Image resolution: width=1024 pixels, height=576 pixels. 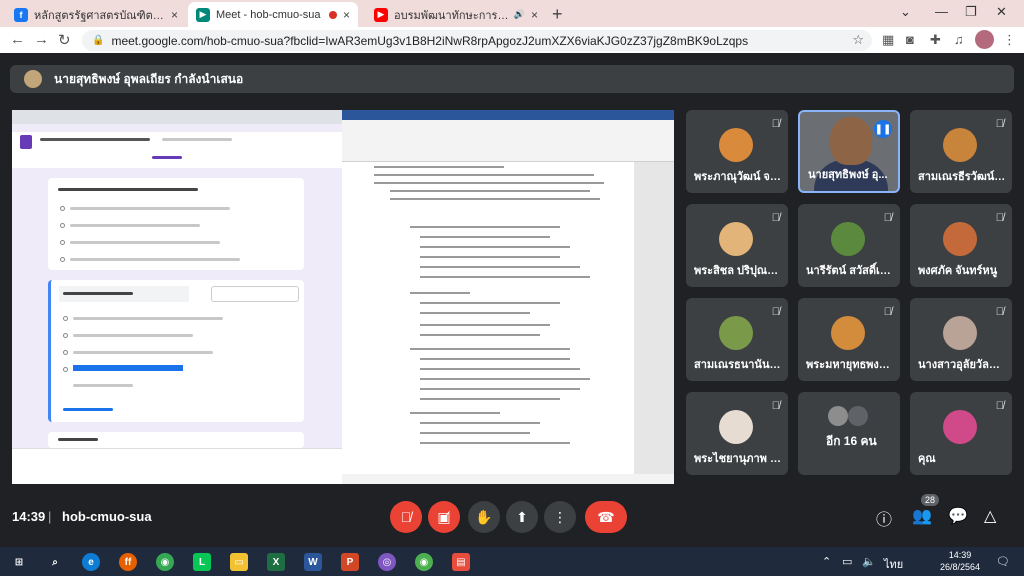 I want to click on audio-icon: 🔊, so click(x=519, y=14).